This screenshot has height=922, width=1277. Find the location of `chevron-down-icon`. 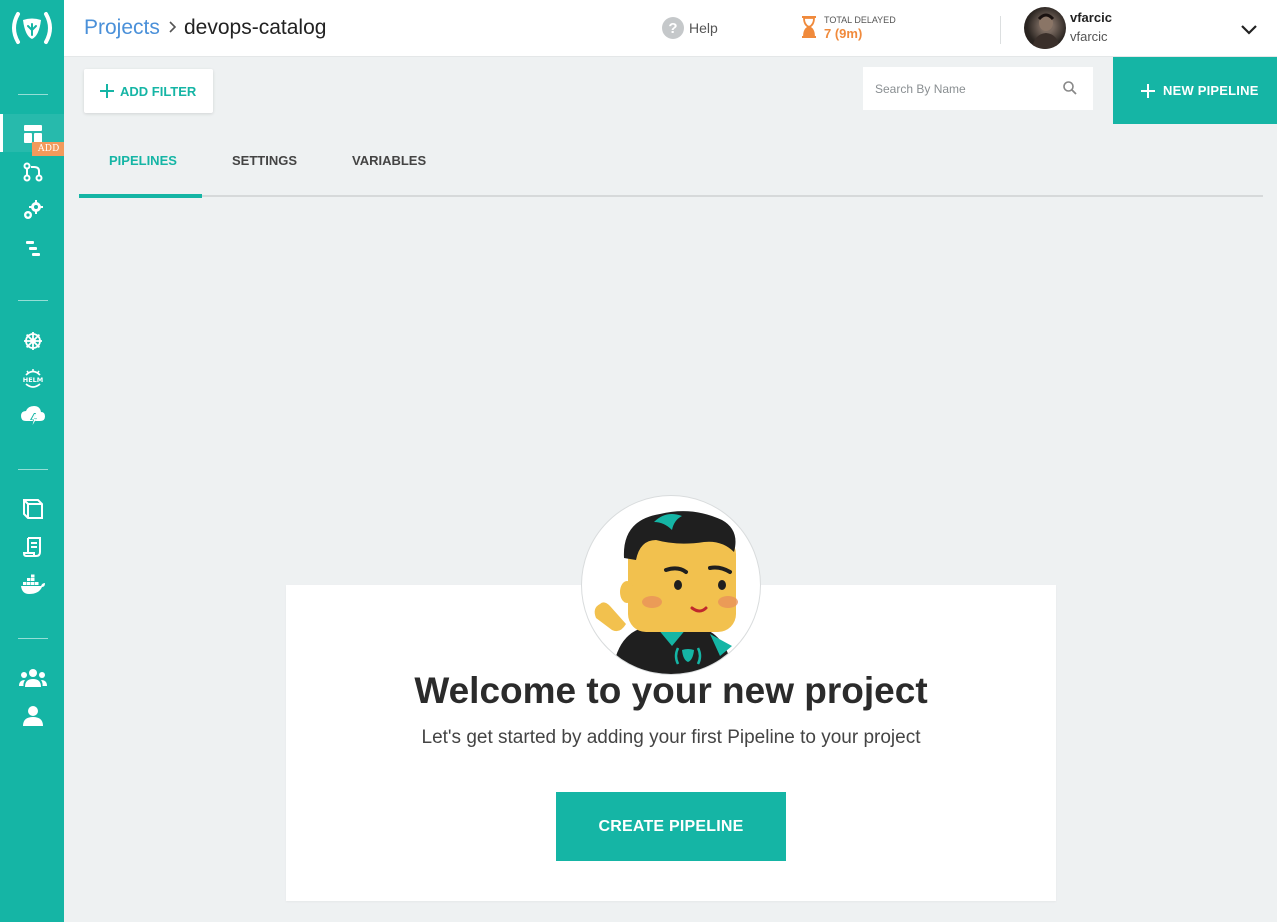

chevron-down-icon is located at coordinates (1249, 29).